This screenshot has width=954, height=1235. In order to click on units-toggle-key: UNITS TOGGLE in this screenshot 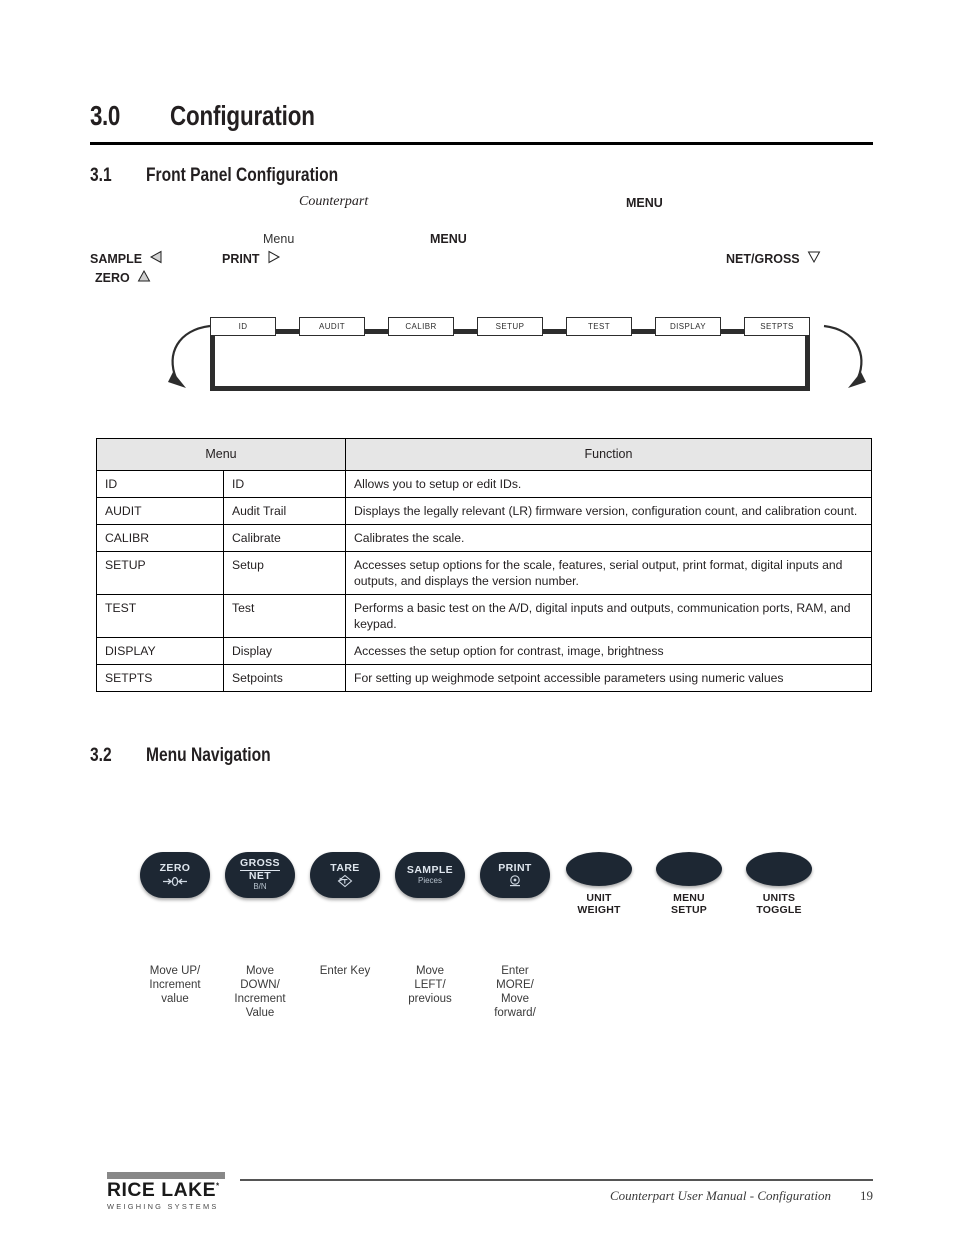, I will do `click(779, 884)`.